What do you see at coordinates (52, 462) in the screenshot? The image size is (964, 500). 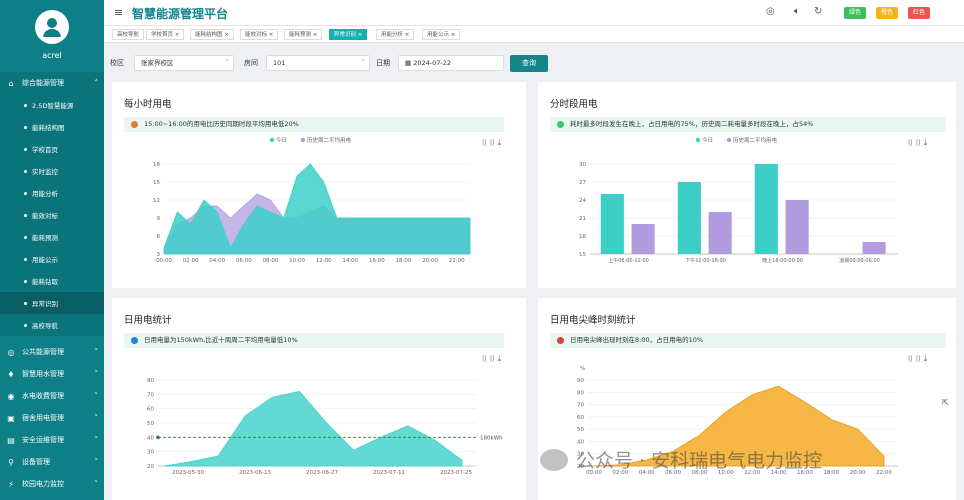 I see `menu-group-device: ⚲ 设备管理 ˅` at bounding box center [52, 462].